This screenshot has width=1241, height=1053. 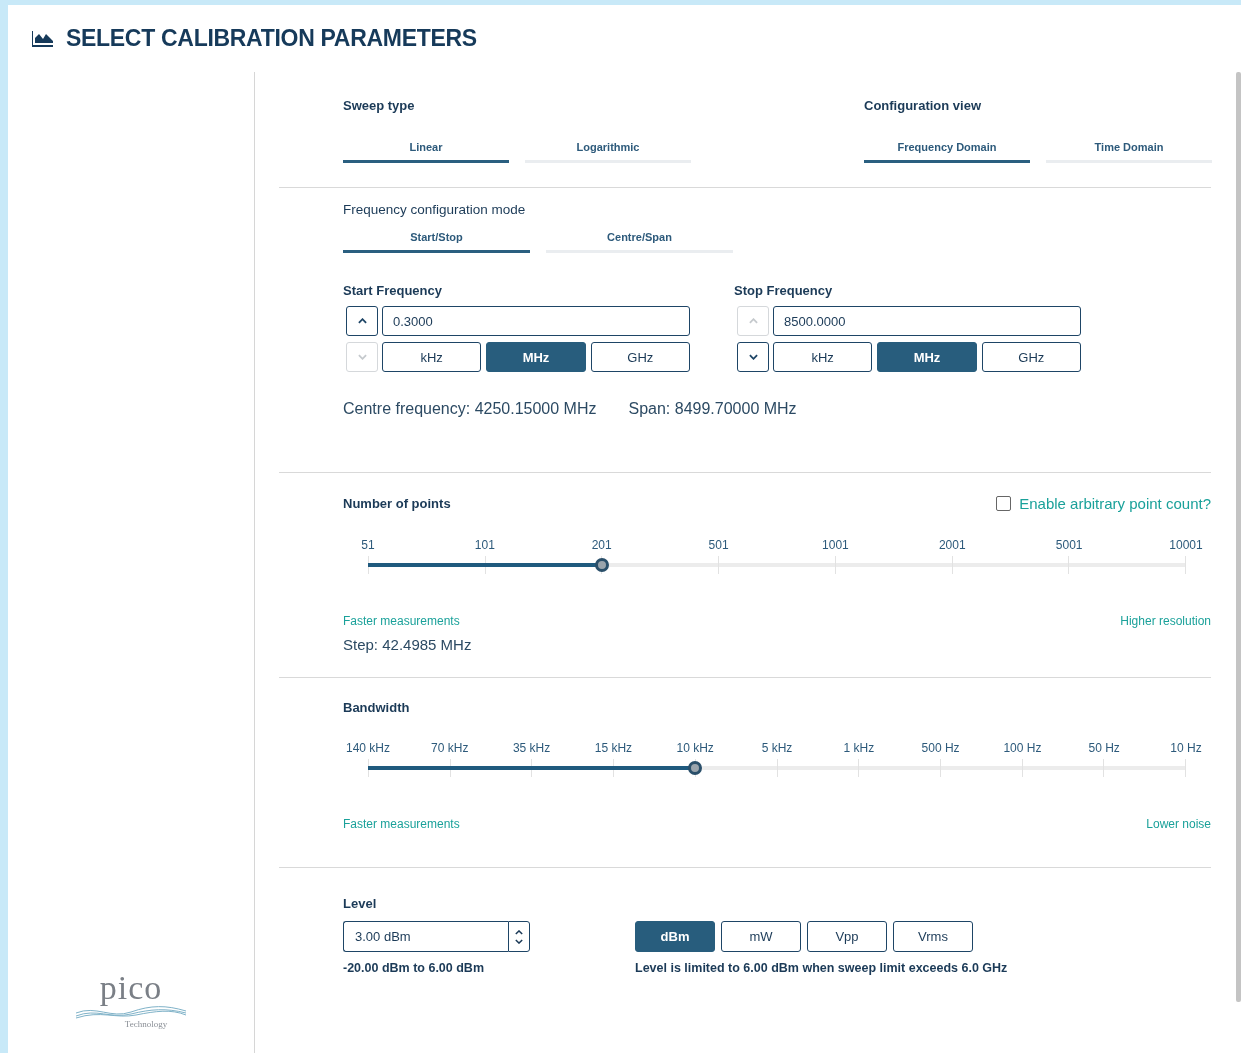 What do you see at coordinates (613, 748) in the screenshot?
I see `tick-label: 15 kHz` at bounding box center [613, 748].